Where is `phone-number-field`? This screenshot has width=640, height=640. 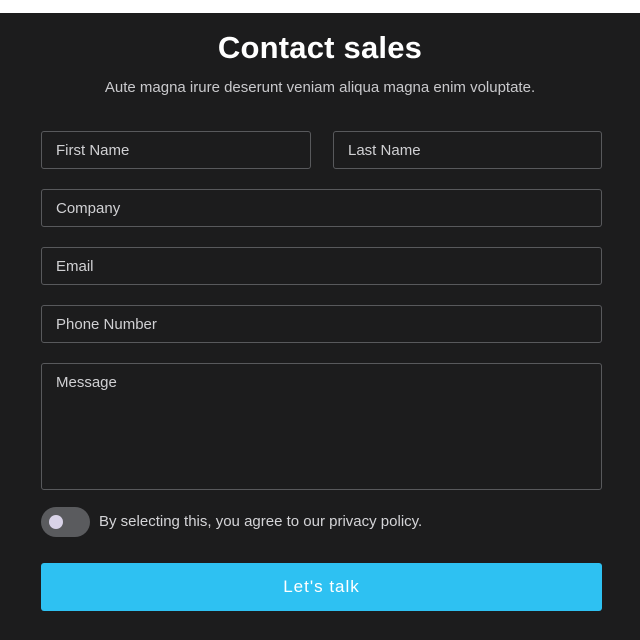
phone-number-field is located at coordinates (321, 324).